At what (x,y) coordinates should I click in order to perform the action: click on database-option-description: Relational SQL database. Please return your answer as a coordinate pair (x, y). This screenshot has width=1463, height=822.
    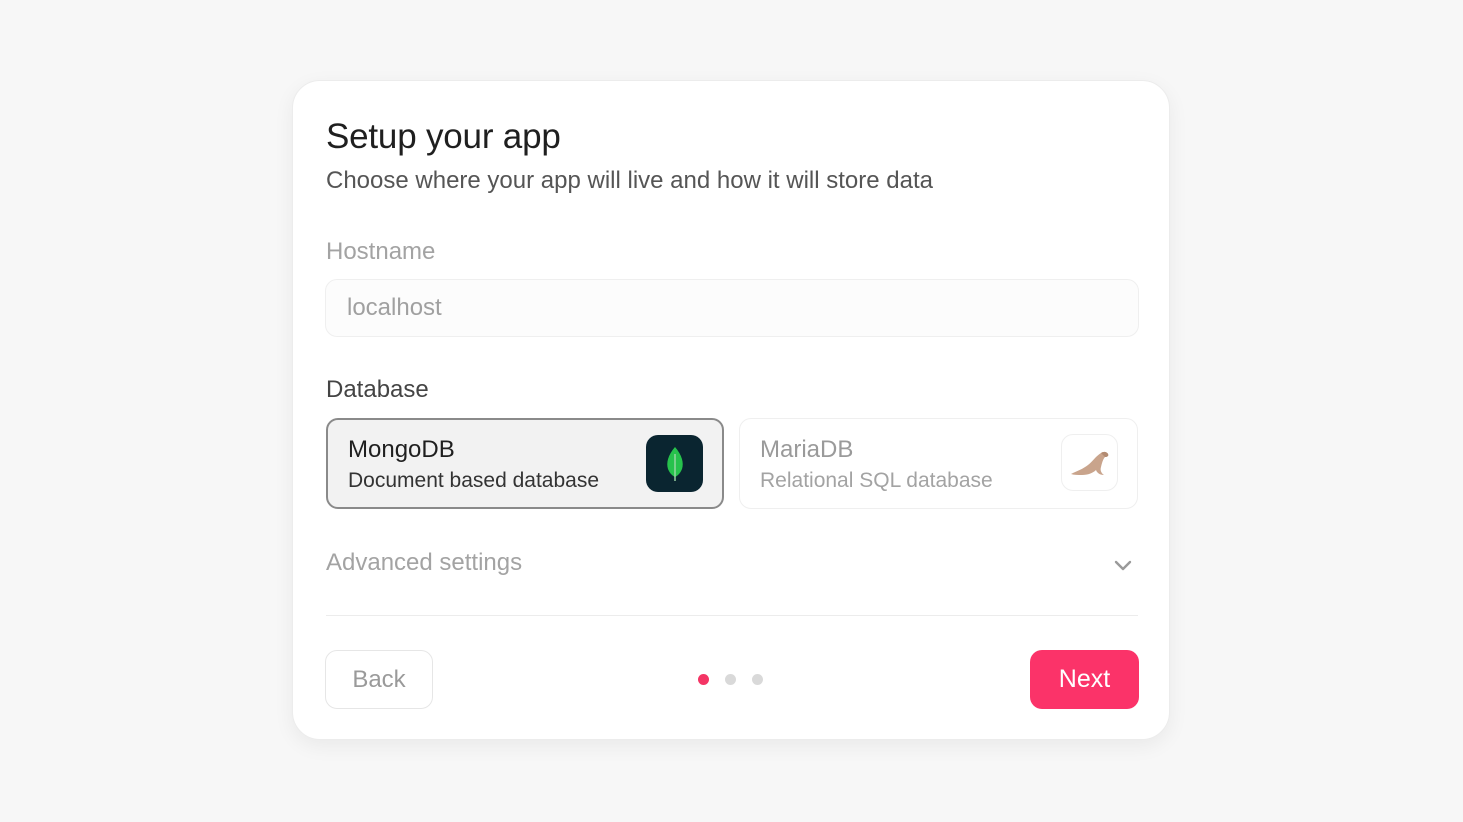
    Looking at the image, I should click on (876, 480).